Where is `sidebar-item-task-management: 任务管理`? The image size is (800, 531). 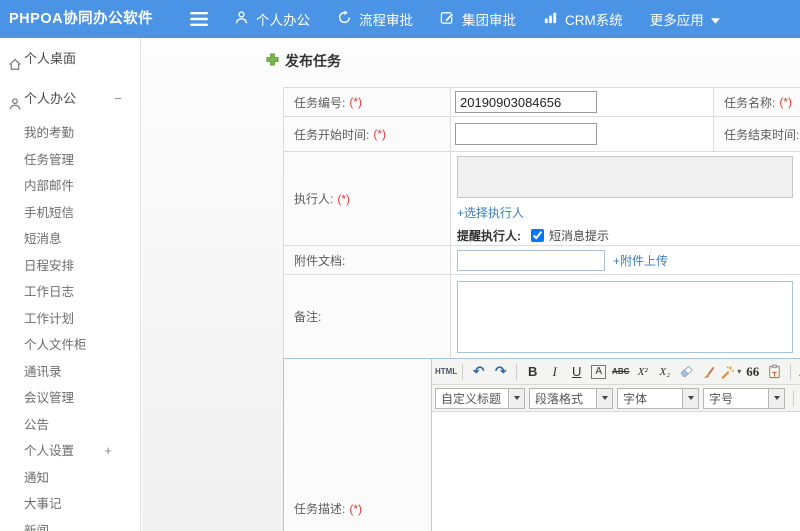 sidebar-item-task-management: 任务管理 is located at coordinates (70, 160).